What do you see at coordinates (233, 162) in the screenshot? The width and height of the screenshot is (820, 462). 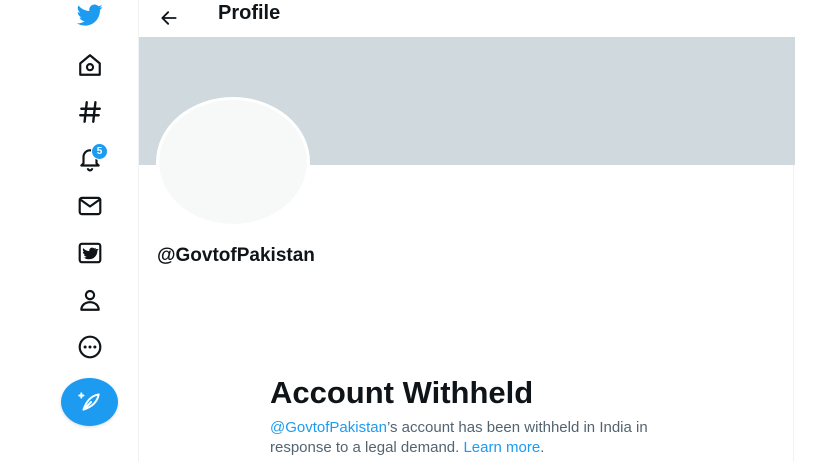 I see `avatar` at bounding box center [233, 162].